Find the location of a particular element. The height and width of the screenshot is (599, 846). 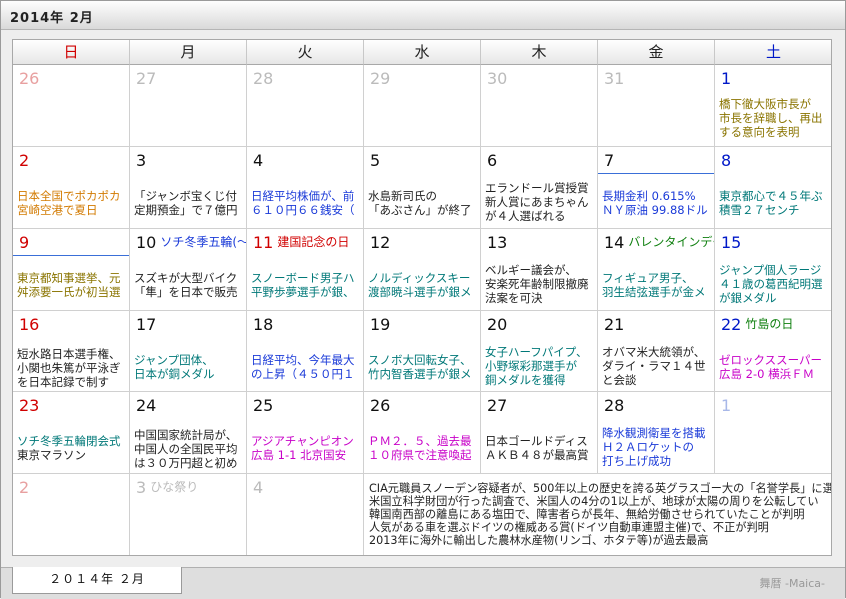

day-cell: 5 水島新司氏の 「あぶさん」が終了 is located at coordinates (422, 188).